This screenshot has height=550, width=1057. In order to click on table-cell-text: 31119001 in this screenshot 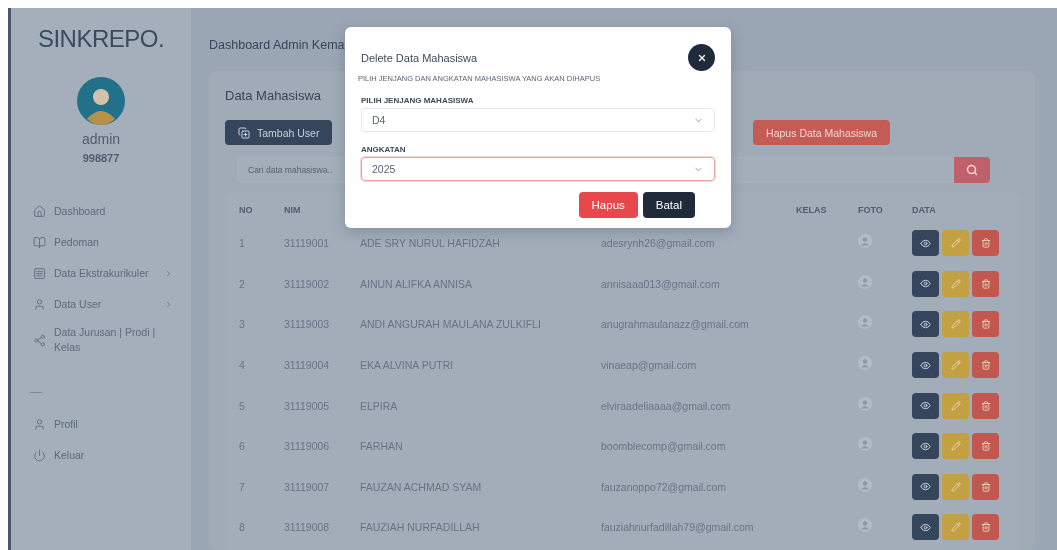, I will do `click(307, 243)`.